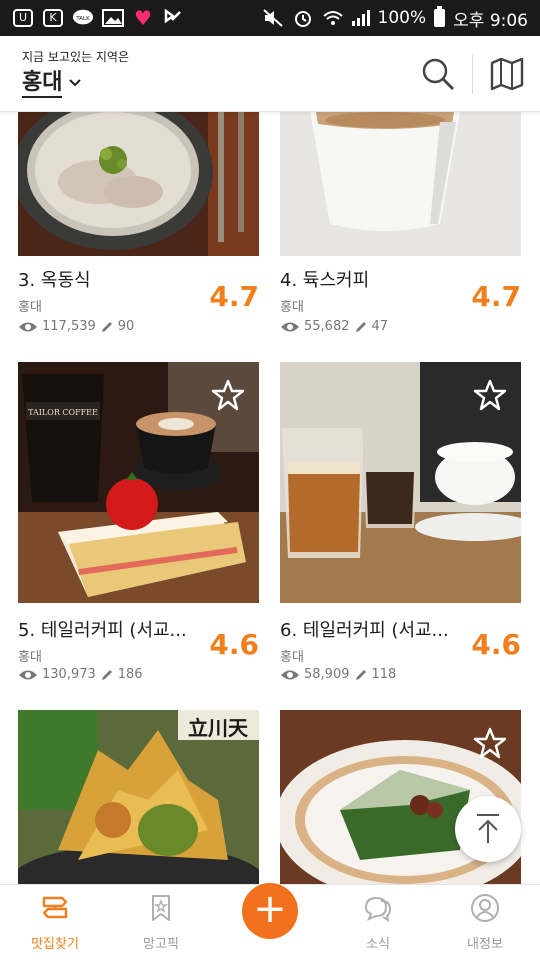  I want to click on region-name: 홍대, so click(42, 84).